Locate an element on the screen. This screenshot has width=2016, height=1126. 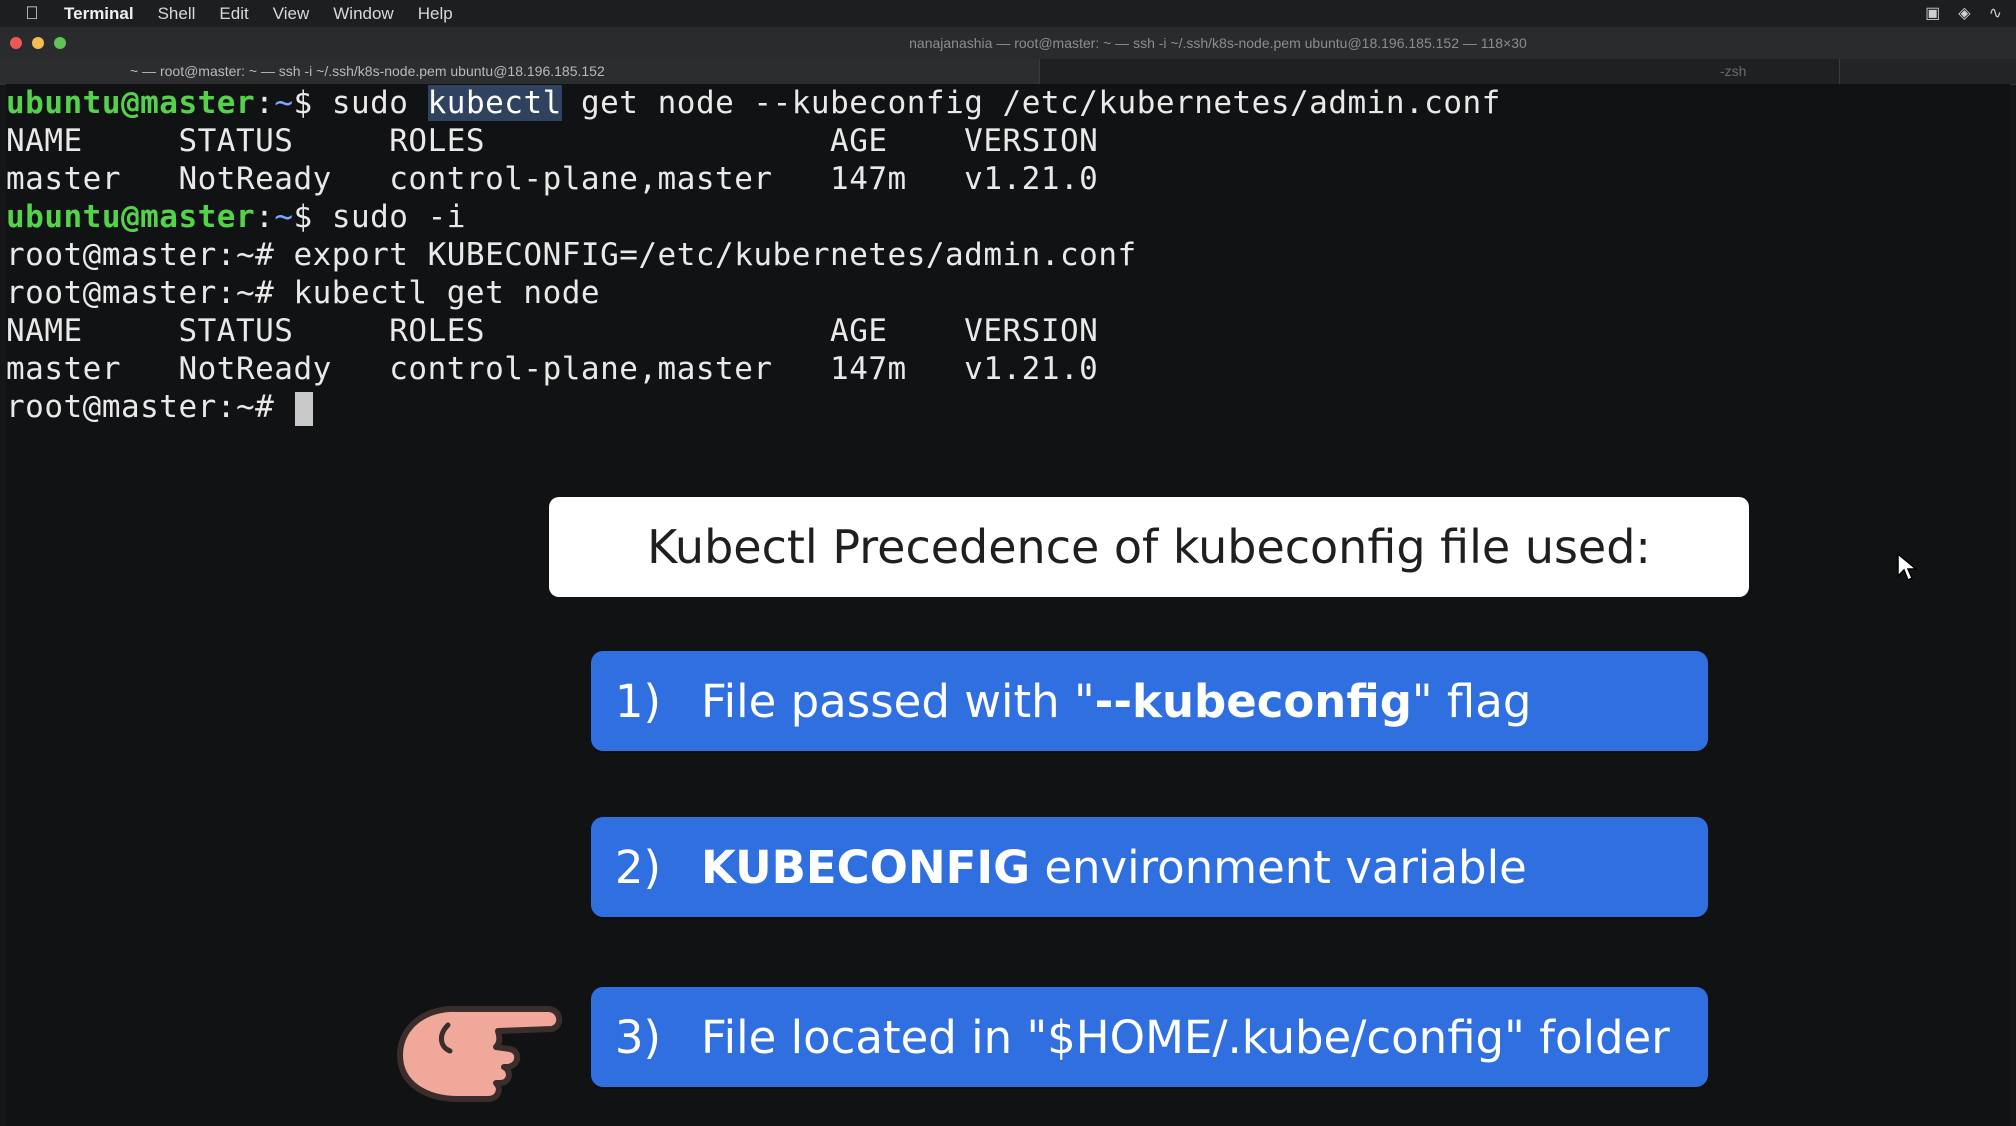
tab-zsh: -zsh is located at coordinates (1440, 71).